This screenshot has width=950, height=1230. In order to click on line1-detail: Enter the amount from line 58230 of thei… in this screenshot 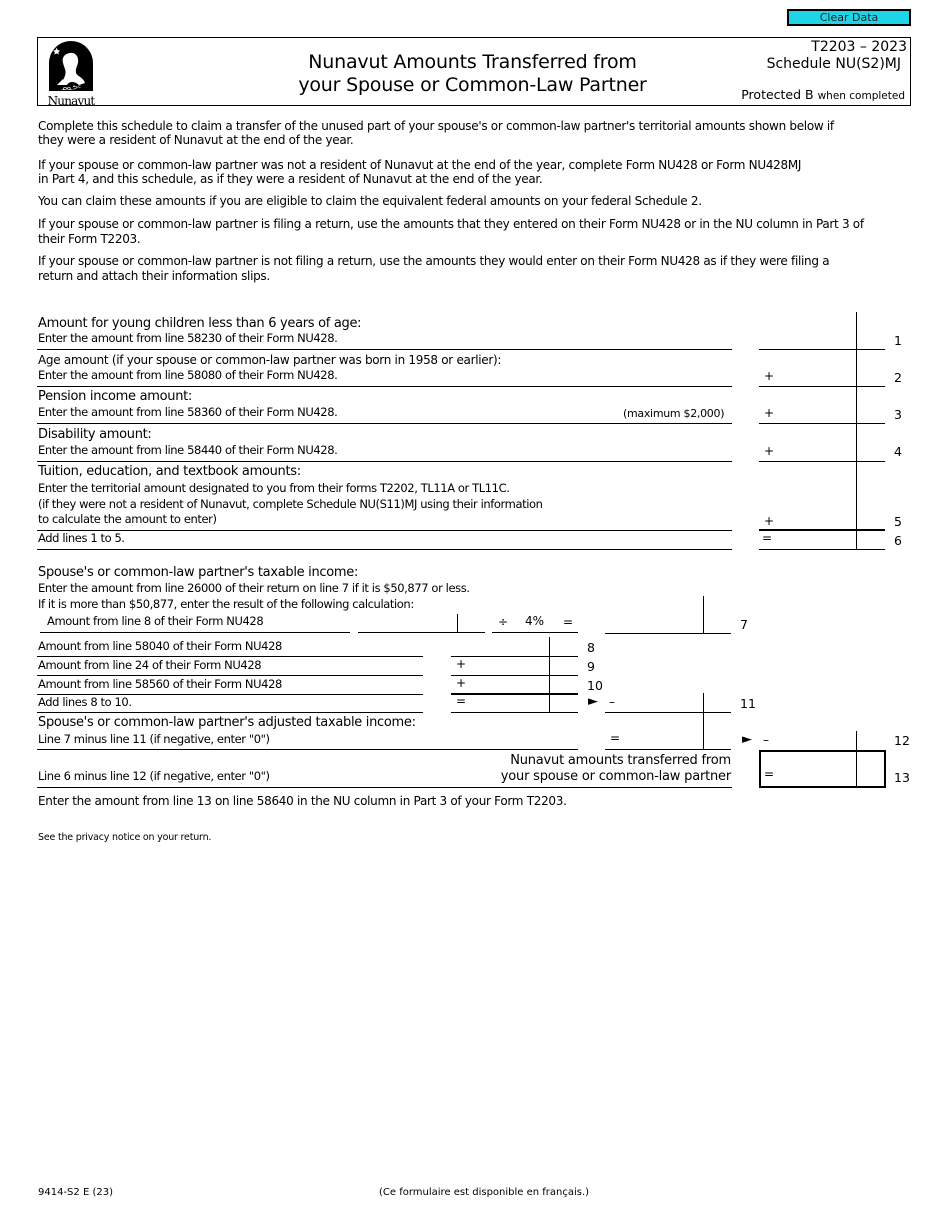, I will do `click(188, 338)`.